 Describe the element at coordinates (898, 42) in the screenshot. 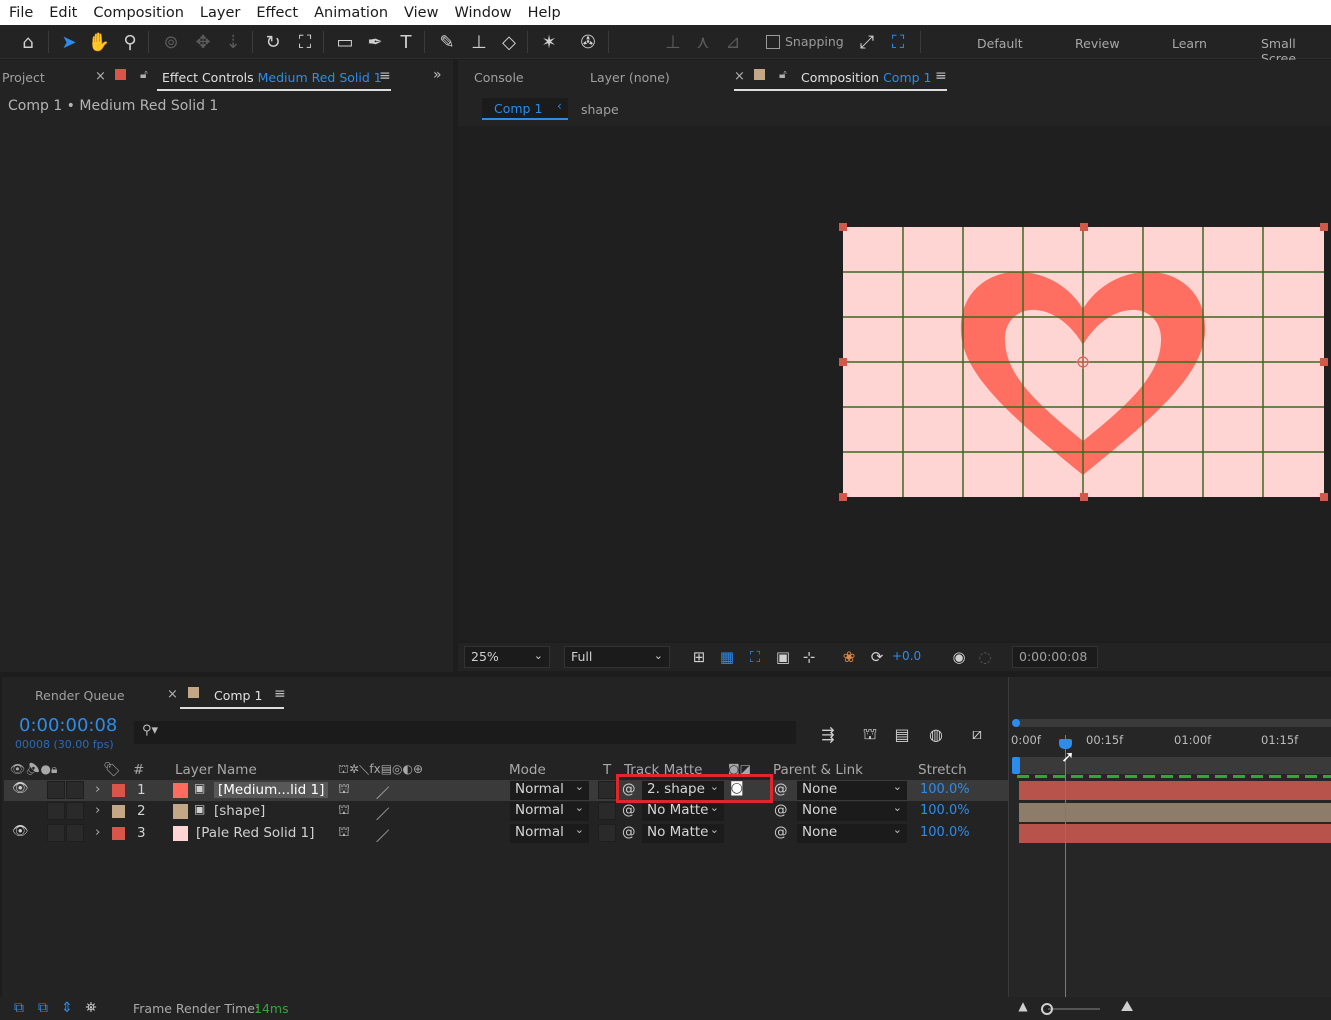

I see `snap-features-icon: ⛶` at that location.